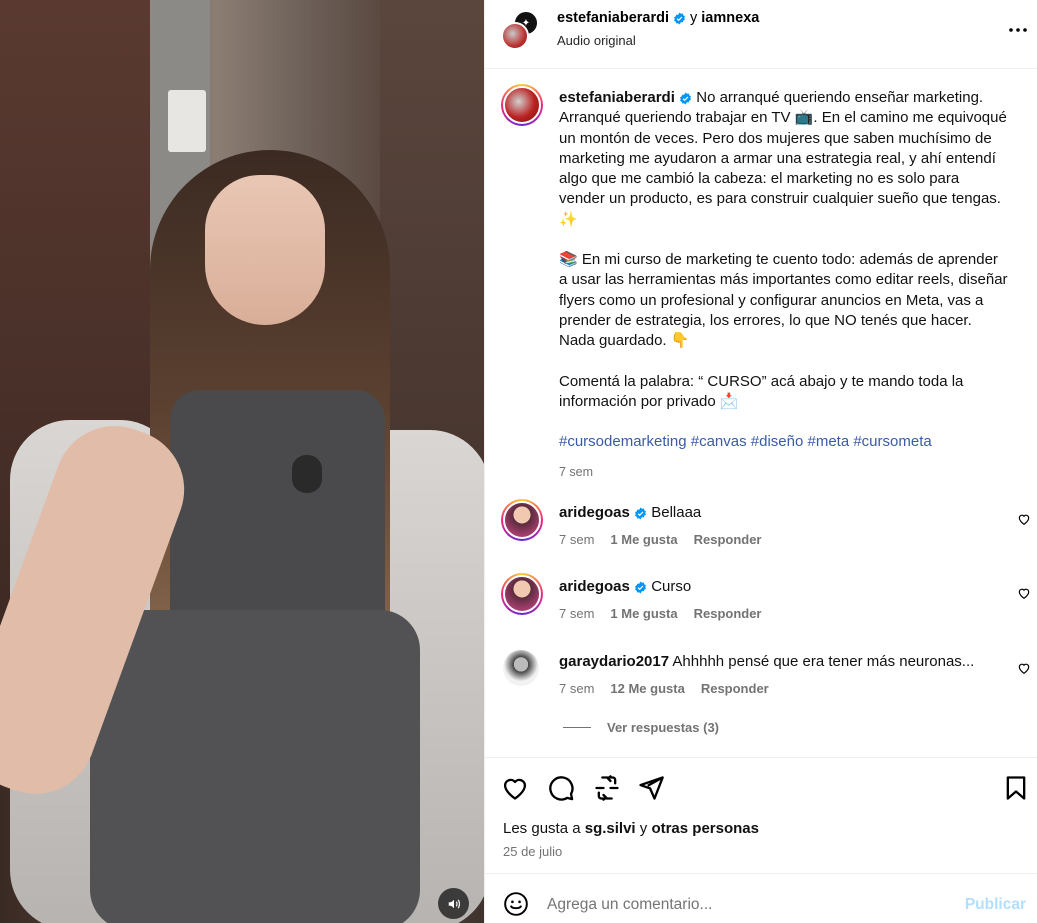  What do you see at coordinates (1016, 788) in the screenshot?
I see `bookmark-icon` at bounding box center [1016, 788].